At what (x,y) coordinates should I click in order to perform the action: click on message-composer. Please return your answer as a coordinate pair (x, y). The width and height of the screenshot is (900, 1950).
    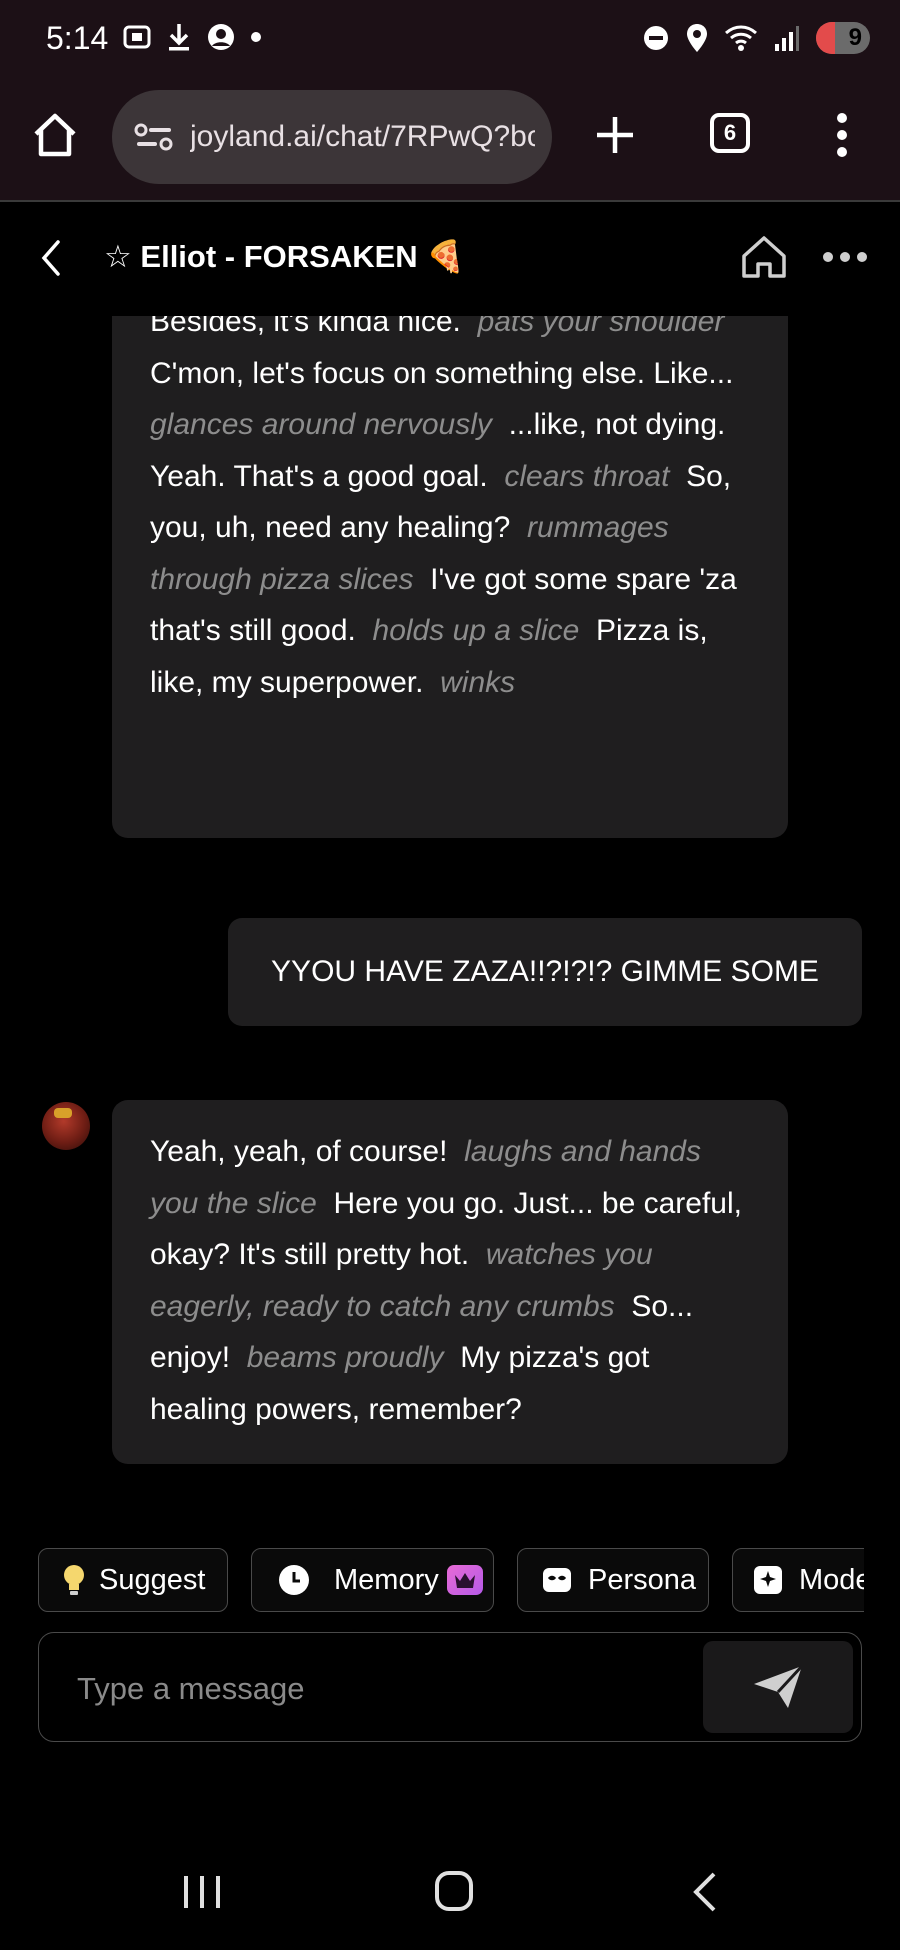
    Looking at the image, I should click on (450, 1687).